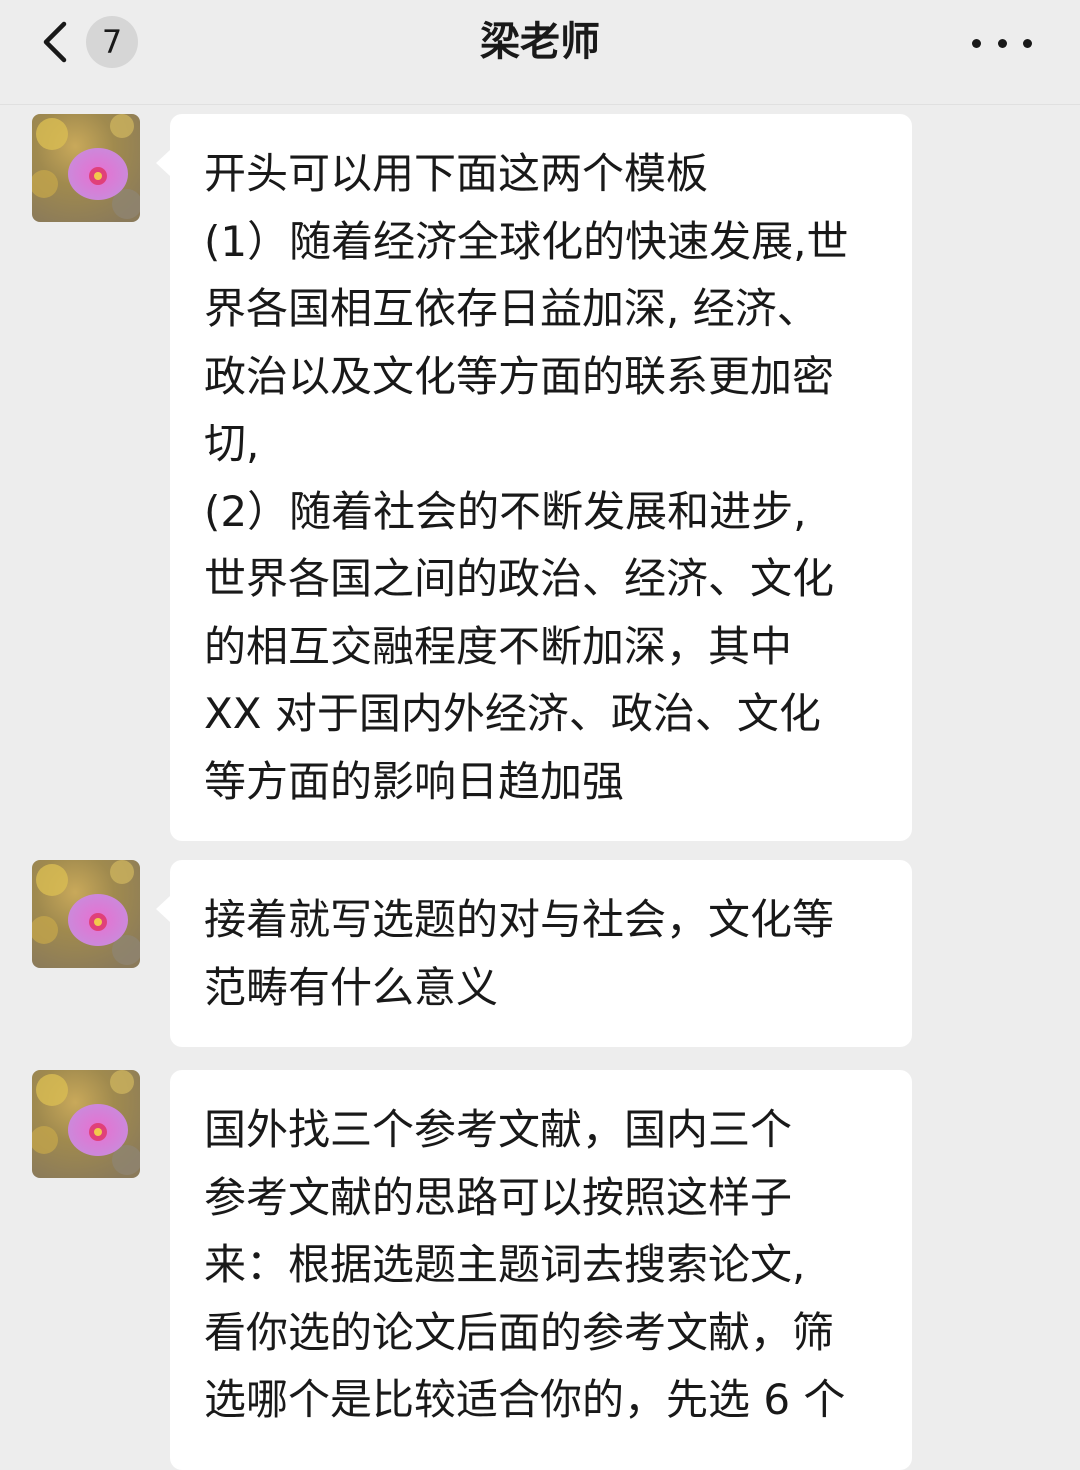  Describe the element at coordinates (525, 1399) in the screenshot. I see `message-text-line: 选哪个是比较适合你的，先选 6 个` at that location.